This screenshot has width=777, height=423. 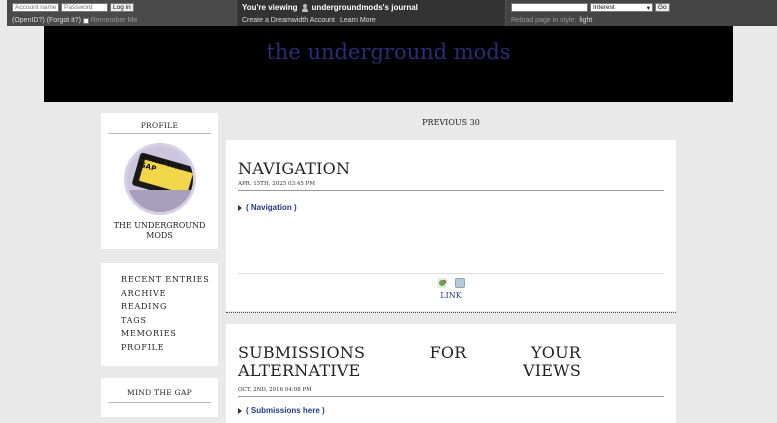 I want to click on openid-link: (OpenID?), so click(x=28, y=20).